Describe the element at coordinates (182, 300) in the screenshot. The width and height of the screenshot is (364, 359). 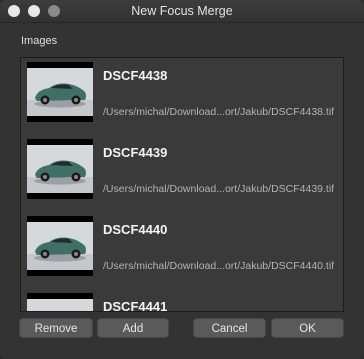
I see `list-item: DSCF4441` at that location.